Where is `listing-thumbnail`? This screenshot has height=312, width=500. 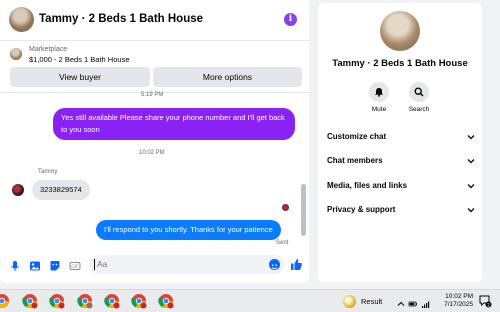 listing-thumbnail is located at coordinates (16, 54).